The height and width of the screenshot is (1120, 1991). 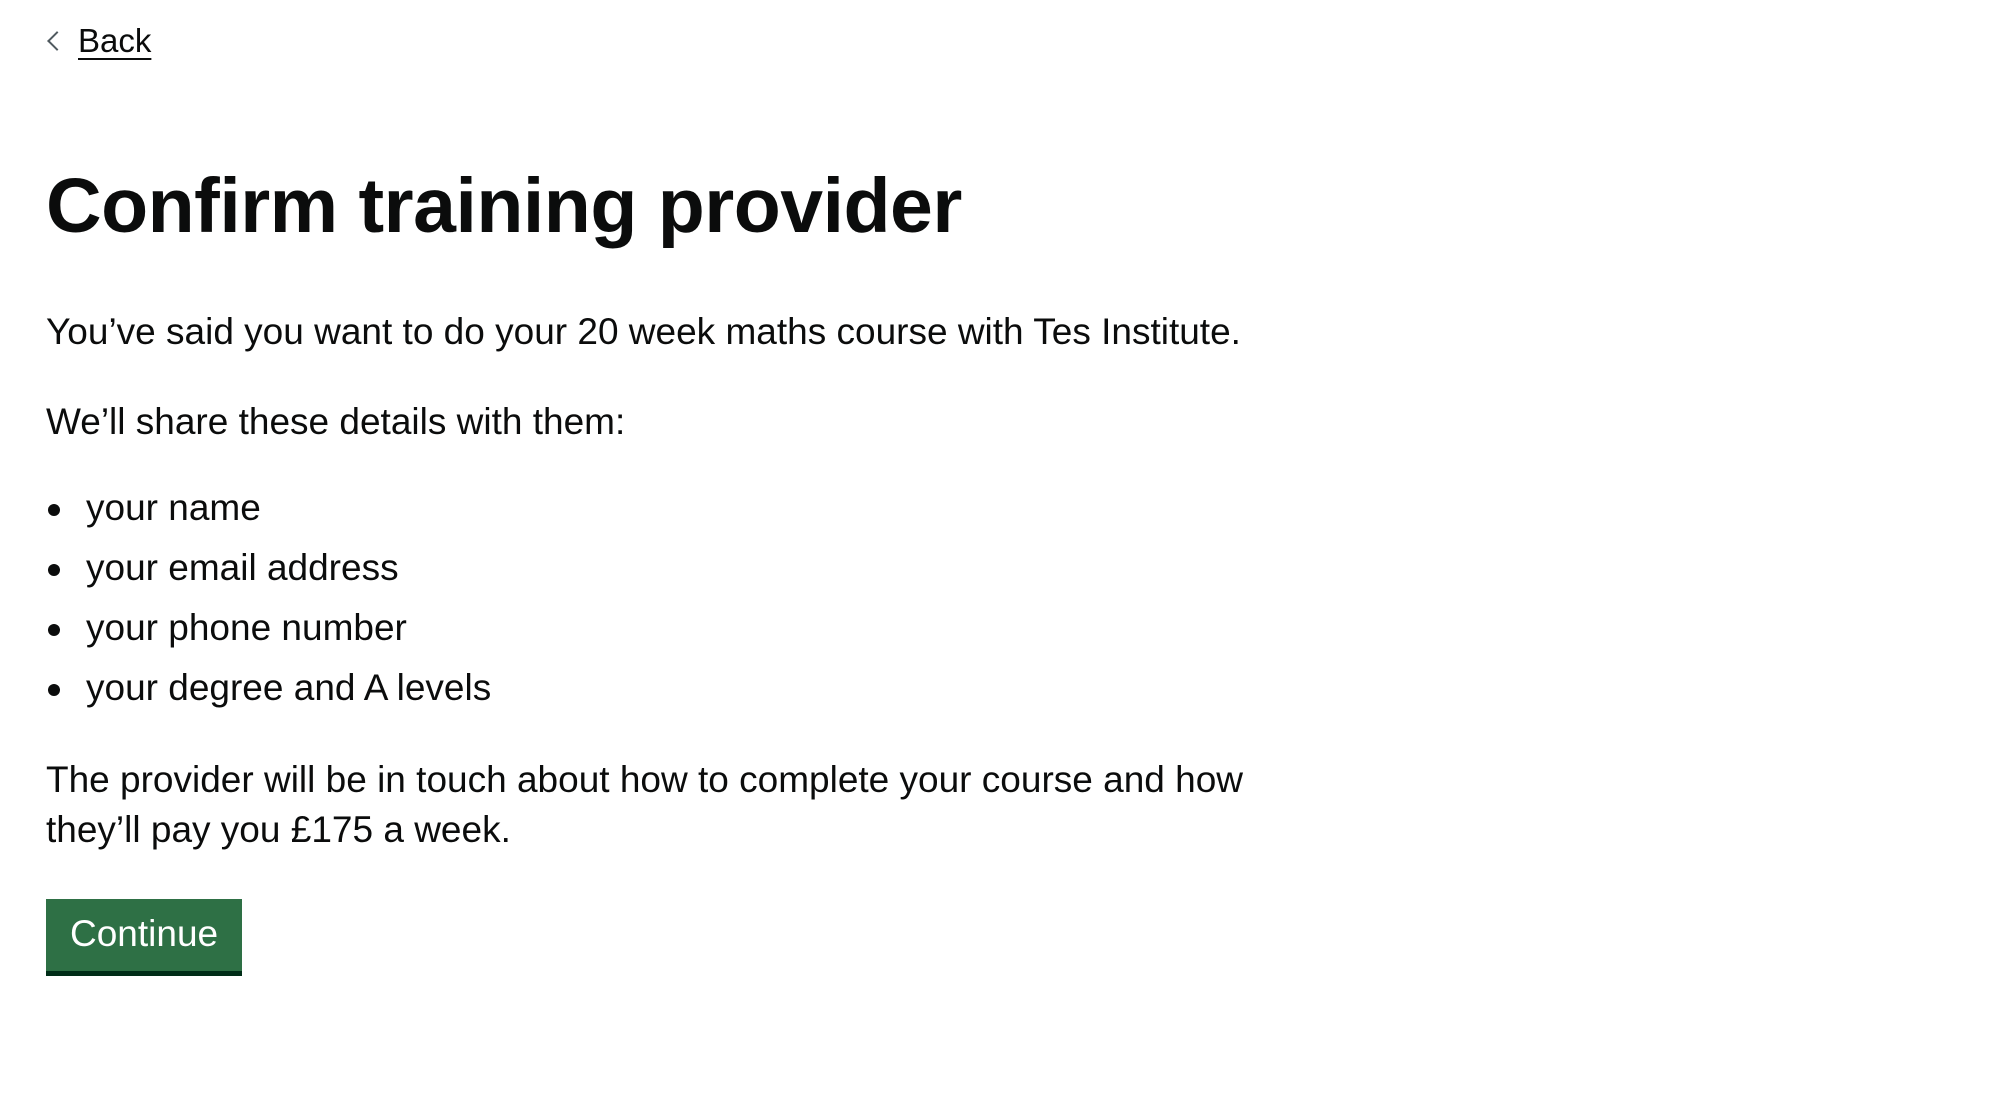 I want to click on list-item: your degree and A levels, so click(x=676, y=688).